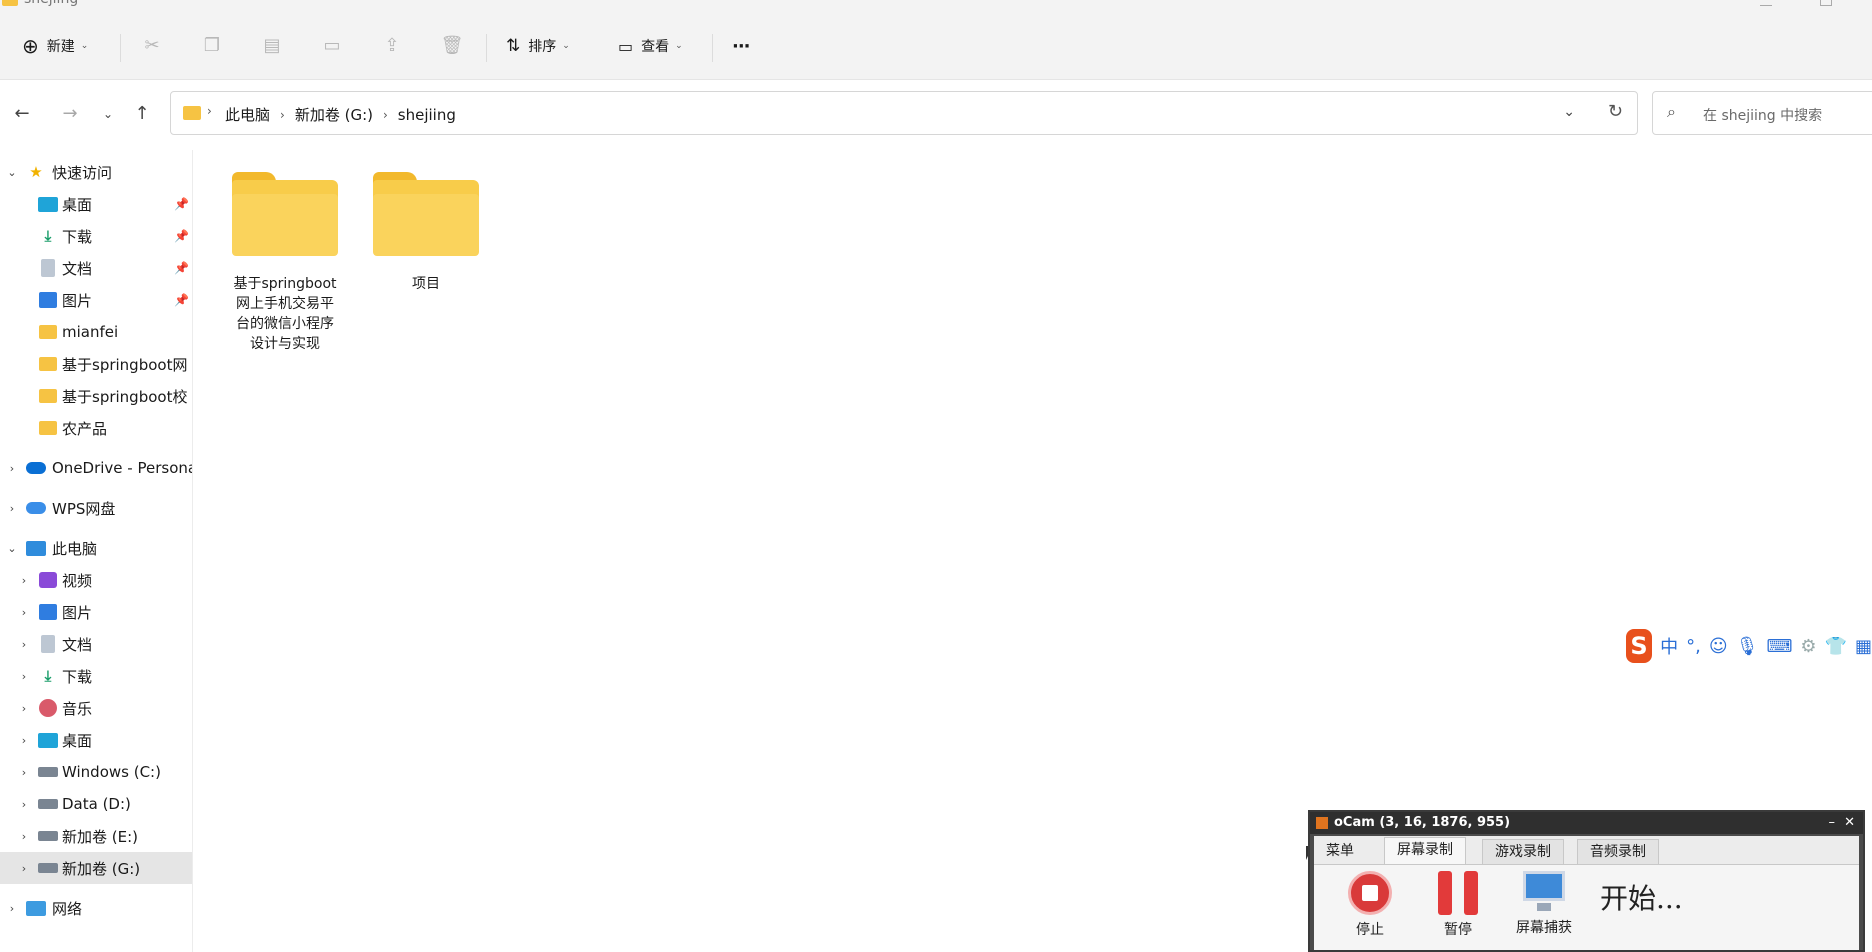 This screenshot has height=952, width=1872. I want to click on recent-chevron-icon: ⌄, so click(108, 114).